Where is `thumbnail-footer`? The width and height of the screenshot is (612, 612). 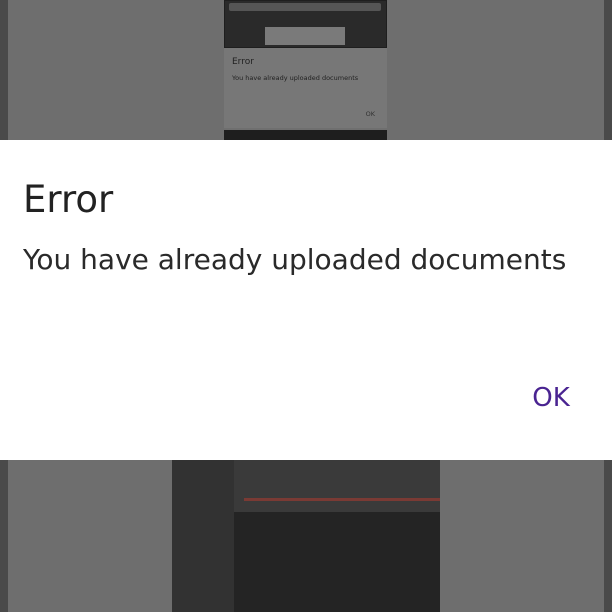
thumbnail-footer is located at coordinates (305, 135).